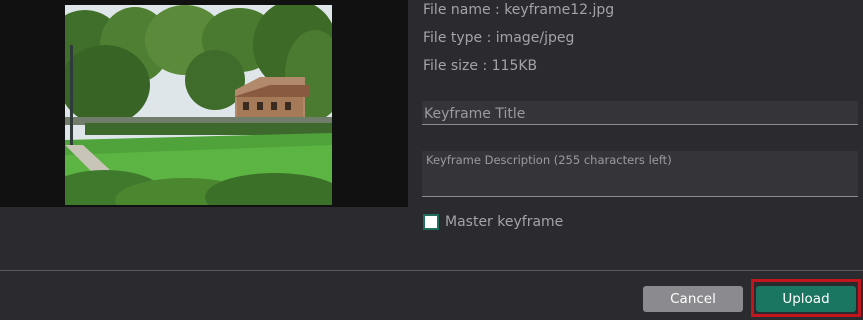  I want to click on cancel-button: Cancel, so click(693, 299).